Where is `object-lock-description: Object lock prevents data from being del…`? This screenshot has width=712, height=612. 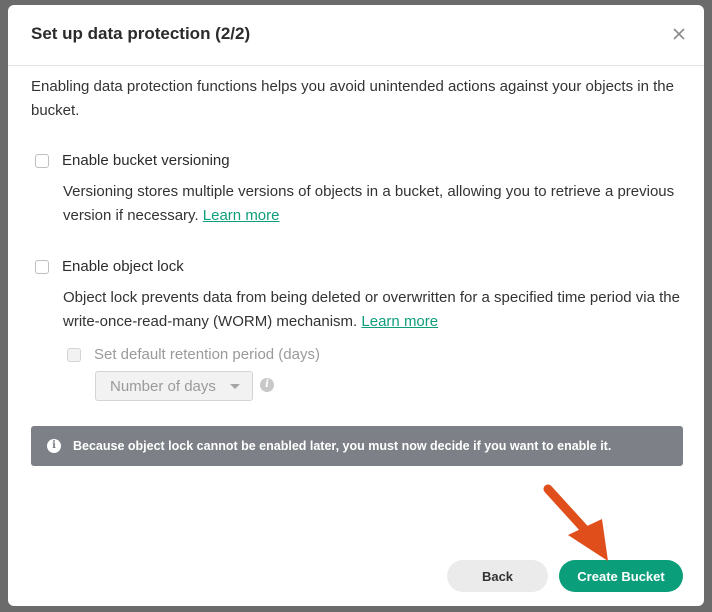 object-lock-description: Object lock prevents data from being del… is located at coordinates (379, 310).